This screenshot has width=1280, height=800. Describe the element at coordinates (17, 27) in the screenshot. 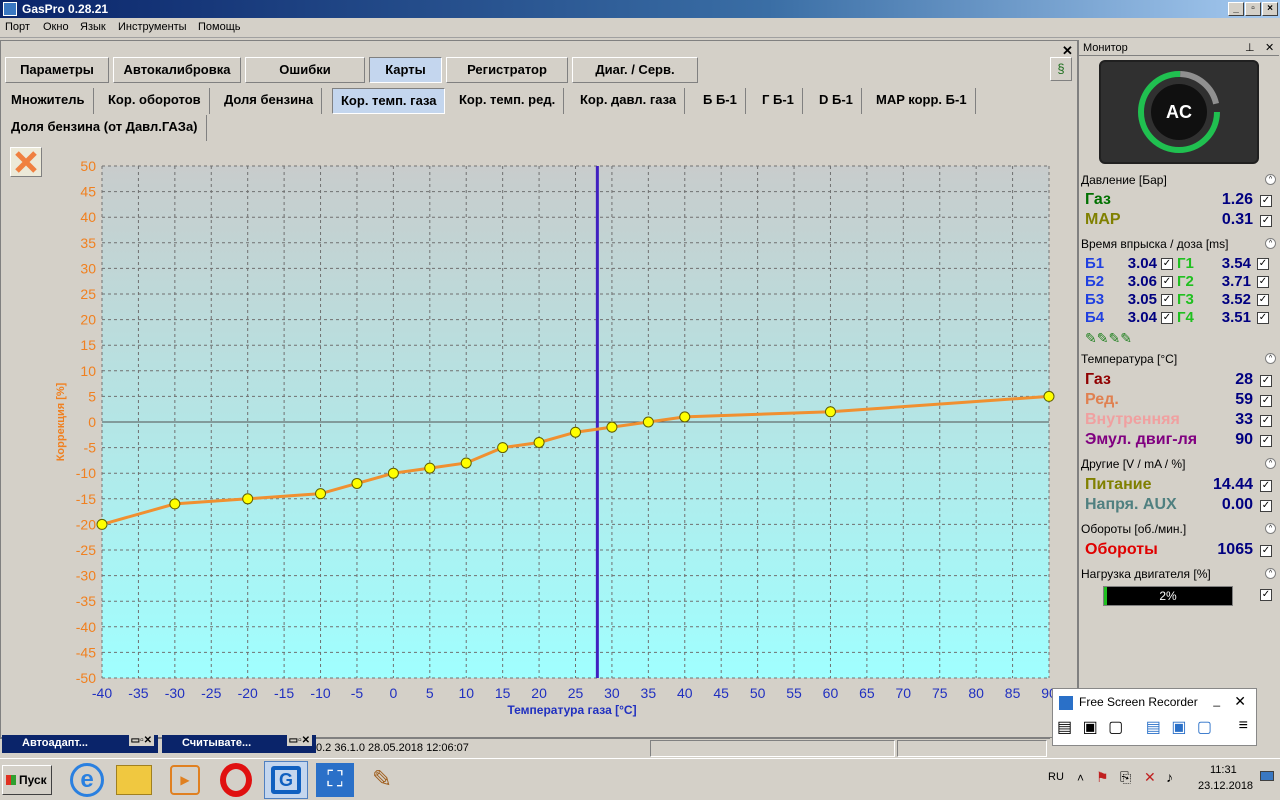

I see `menu-port: Порт` at that location.